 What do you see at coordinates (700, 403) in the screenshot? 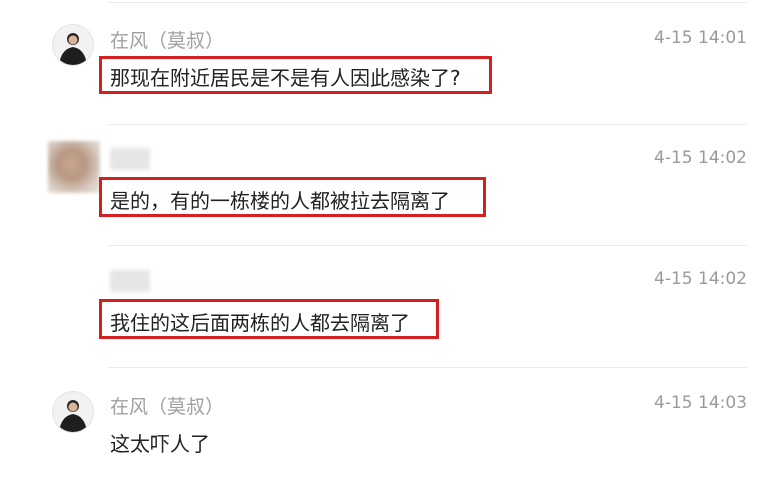
I see `timestamp: 4-15 14:03` at bounding box center [700, 403].